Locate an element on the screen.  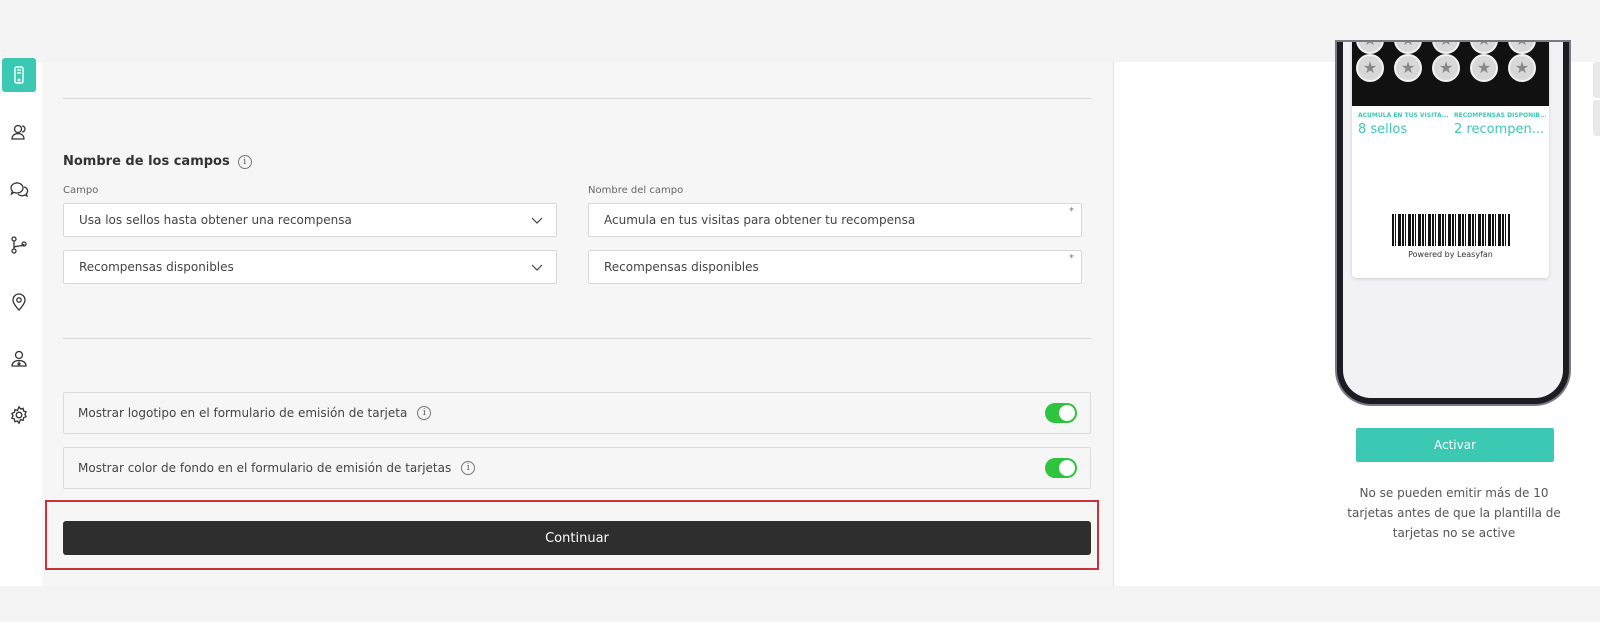
background-toggle is located at coordinates (1061, 468).